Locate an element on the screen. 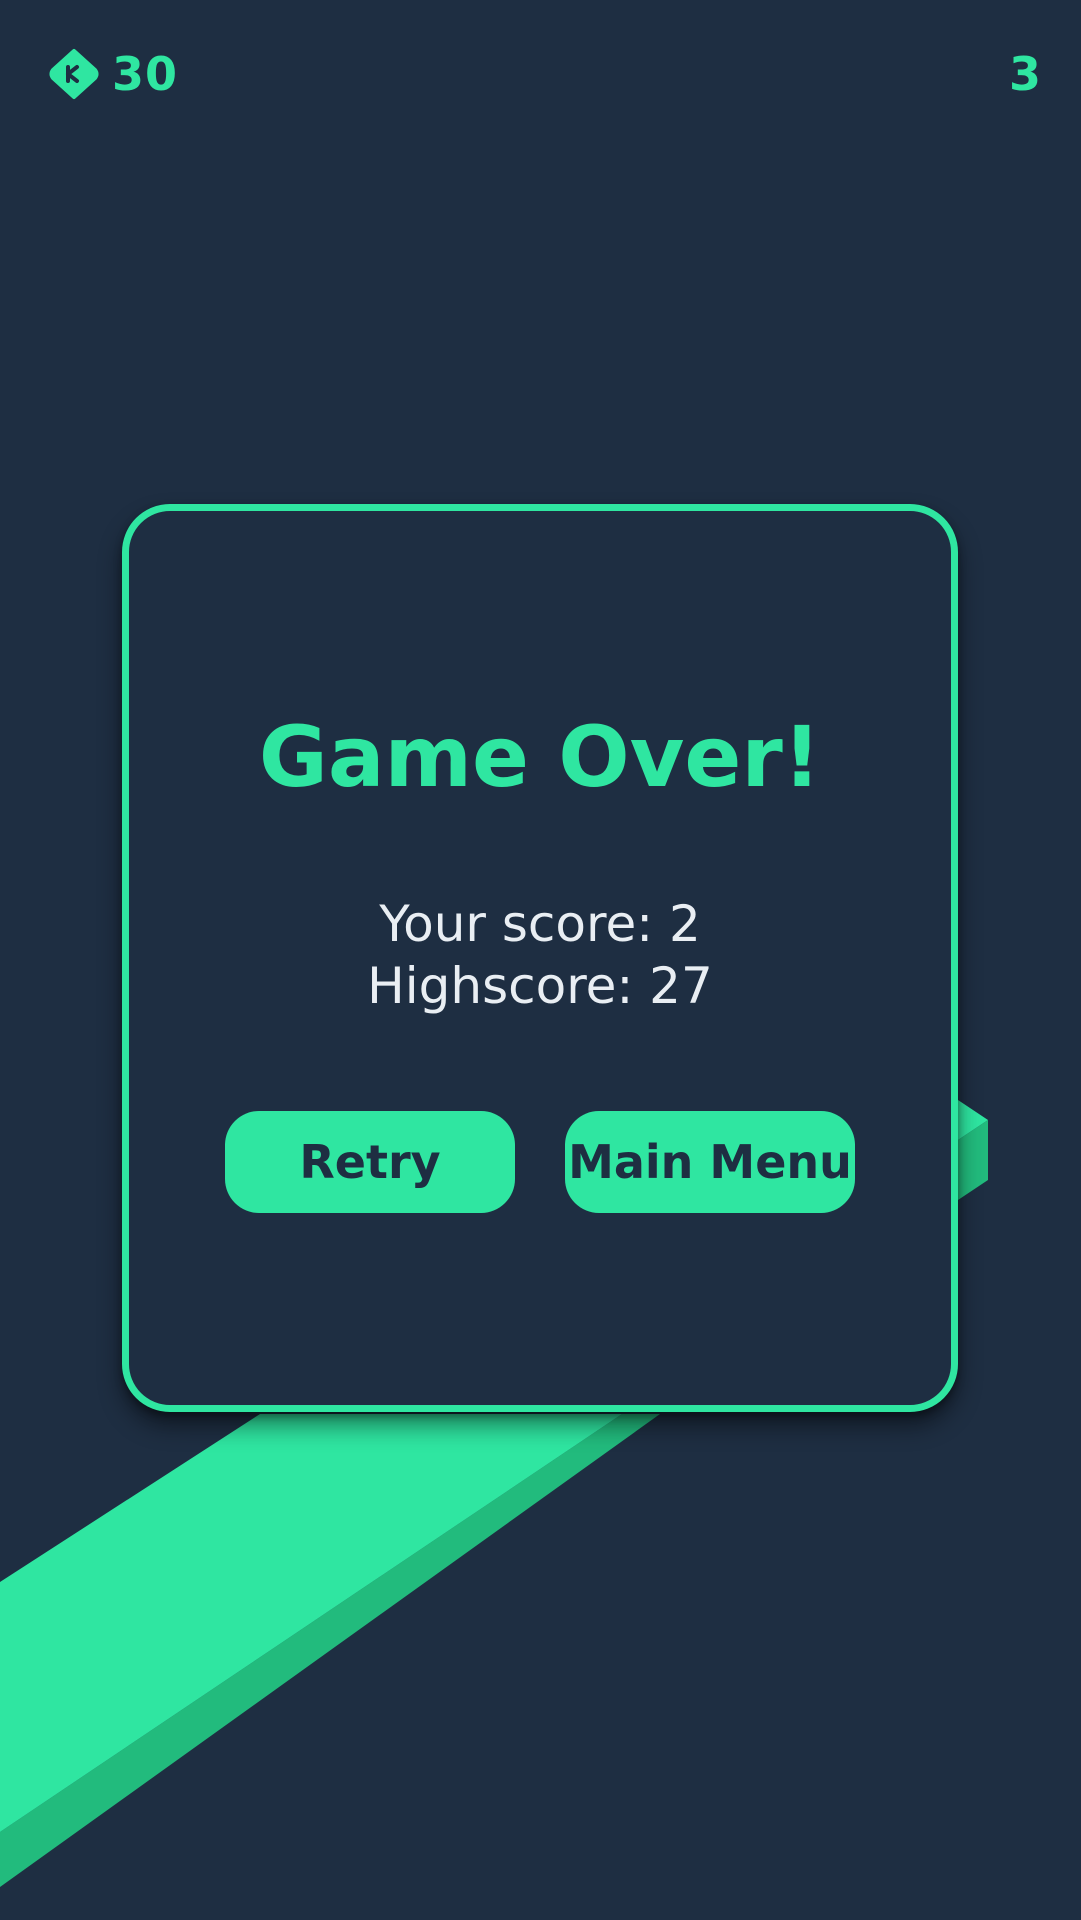  your-score-text: Your score: 2 is located at coordinates (540, 924).